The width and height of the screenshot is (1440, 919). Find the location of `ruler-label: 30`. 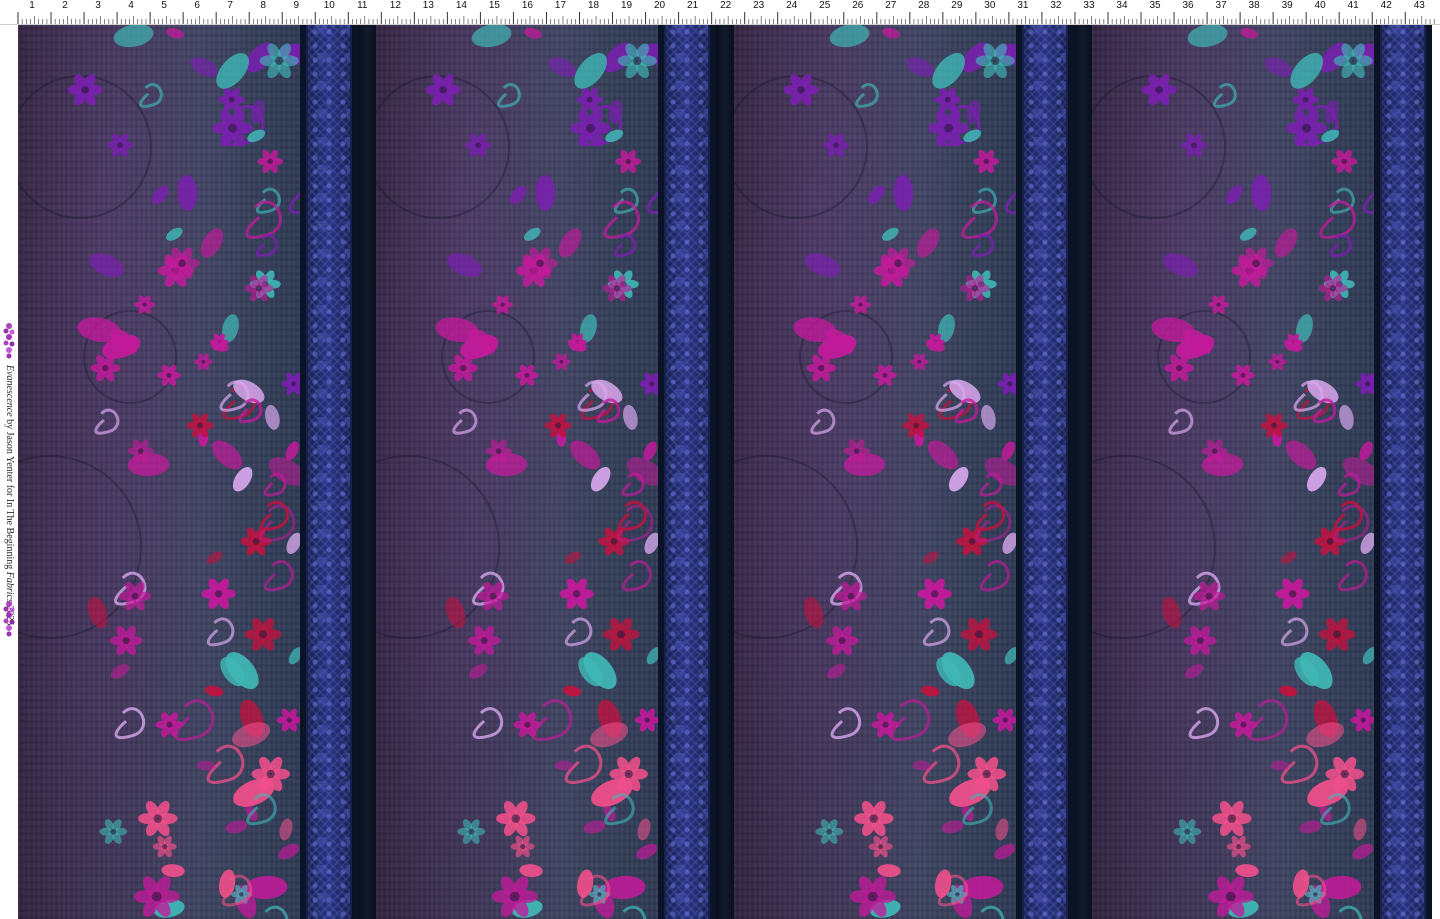

ruler-label: 30 is located at coordinates (990, 5).